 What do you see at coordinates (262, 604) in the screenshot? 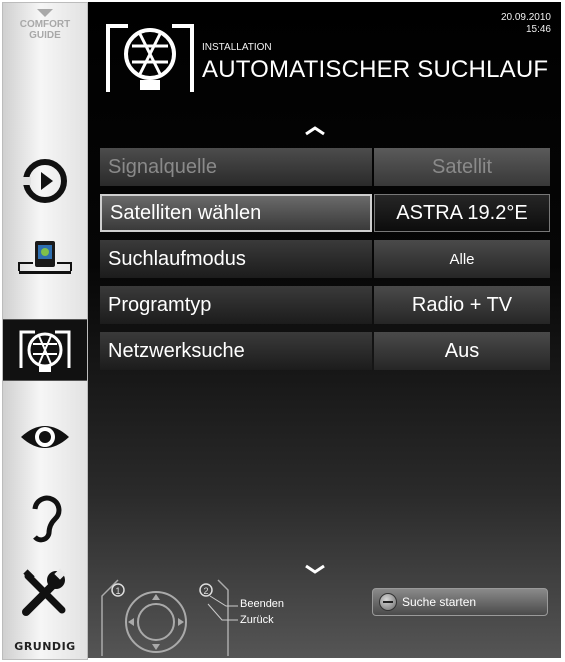
I see `exit-hint: Beenden` at bounding box center [262, 604].